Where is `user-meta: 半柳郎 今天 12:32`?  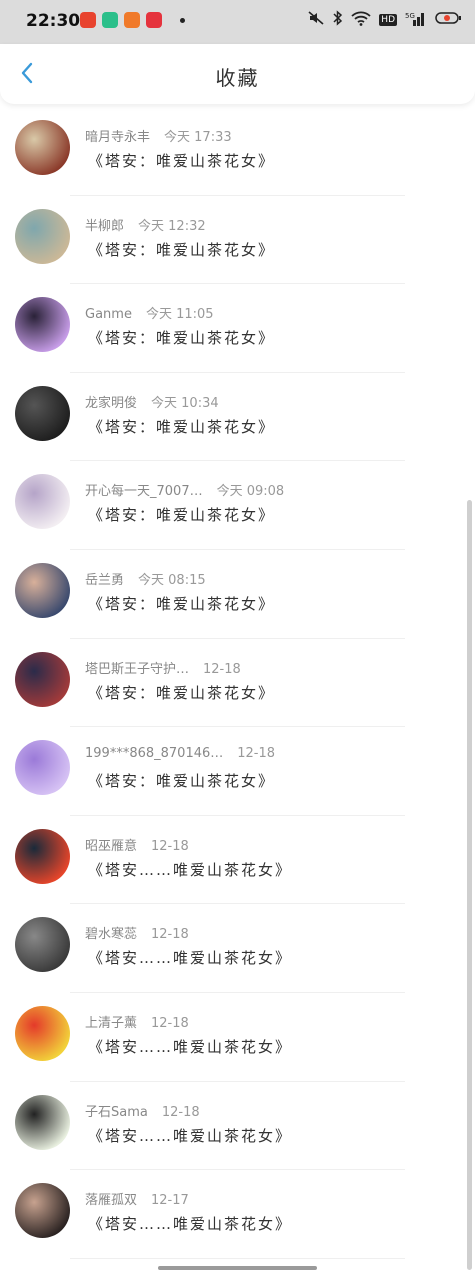
user-meta: 半柳郎 今天 12:32 is located at coordinates (145, 224).